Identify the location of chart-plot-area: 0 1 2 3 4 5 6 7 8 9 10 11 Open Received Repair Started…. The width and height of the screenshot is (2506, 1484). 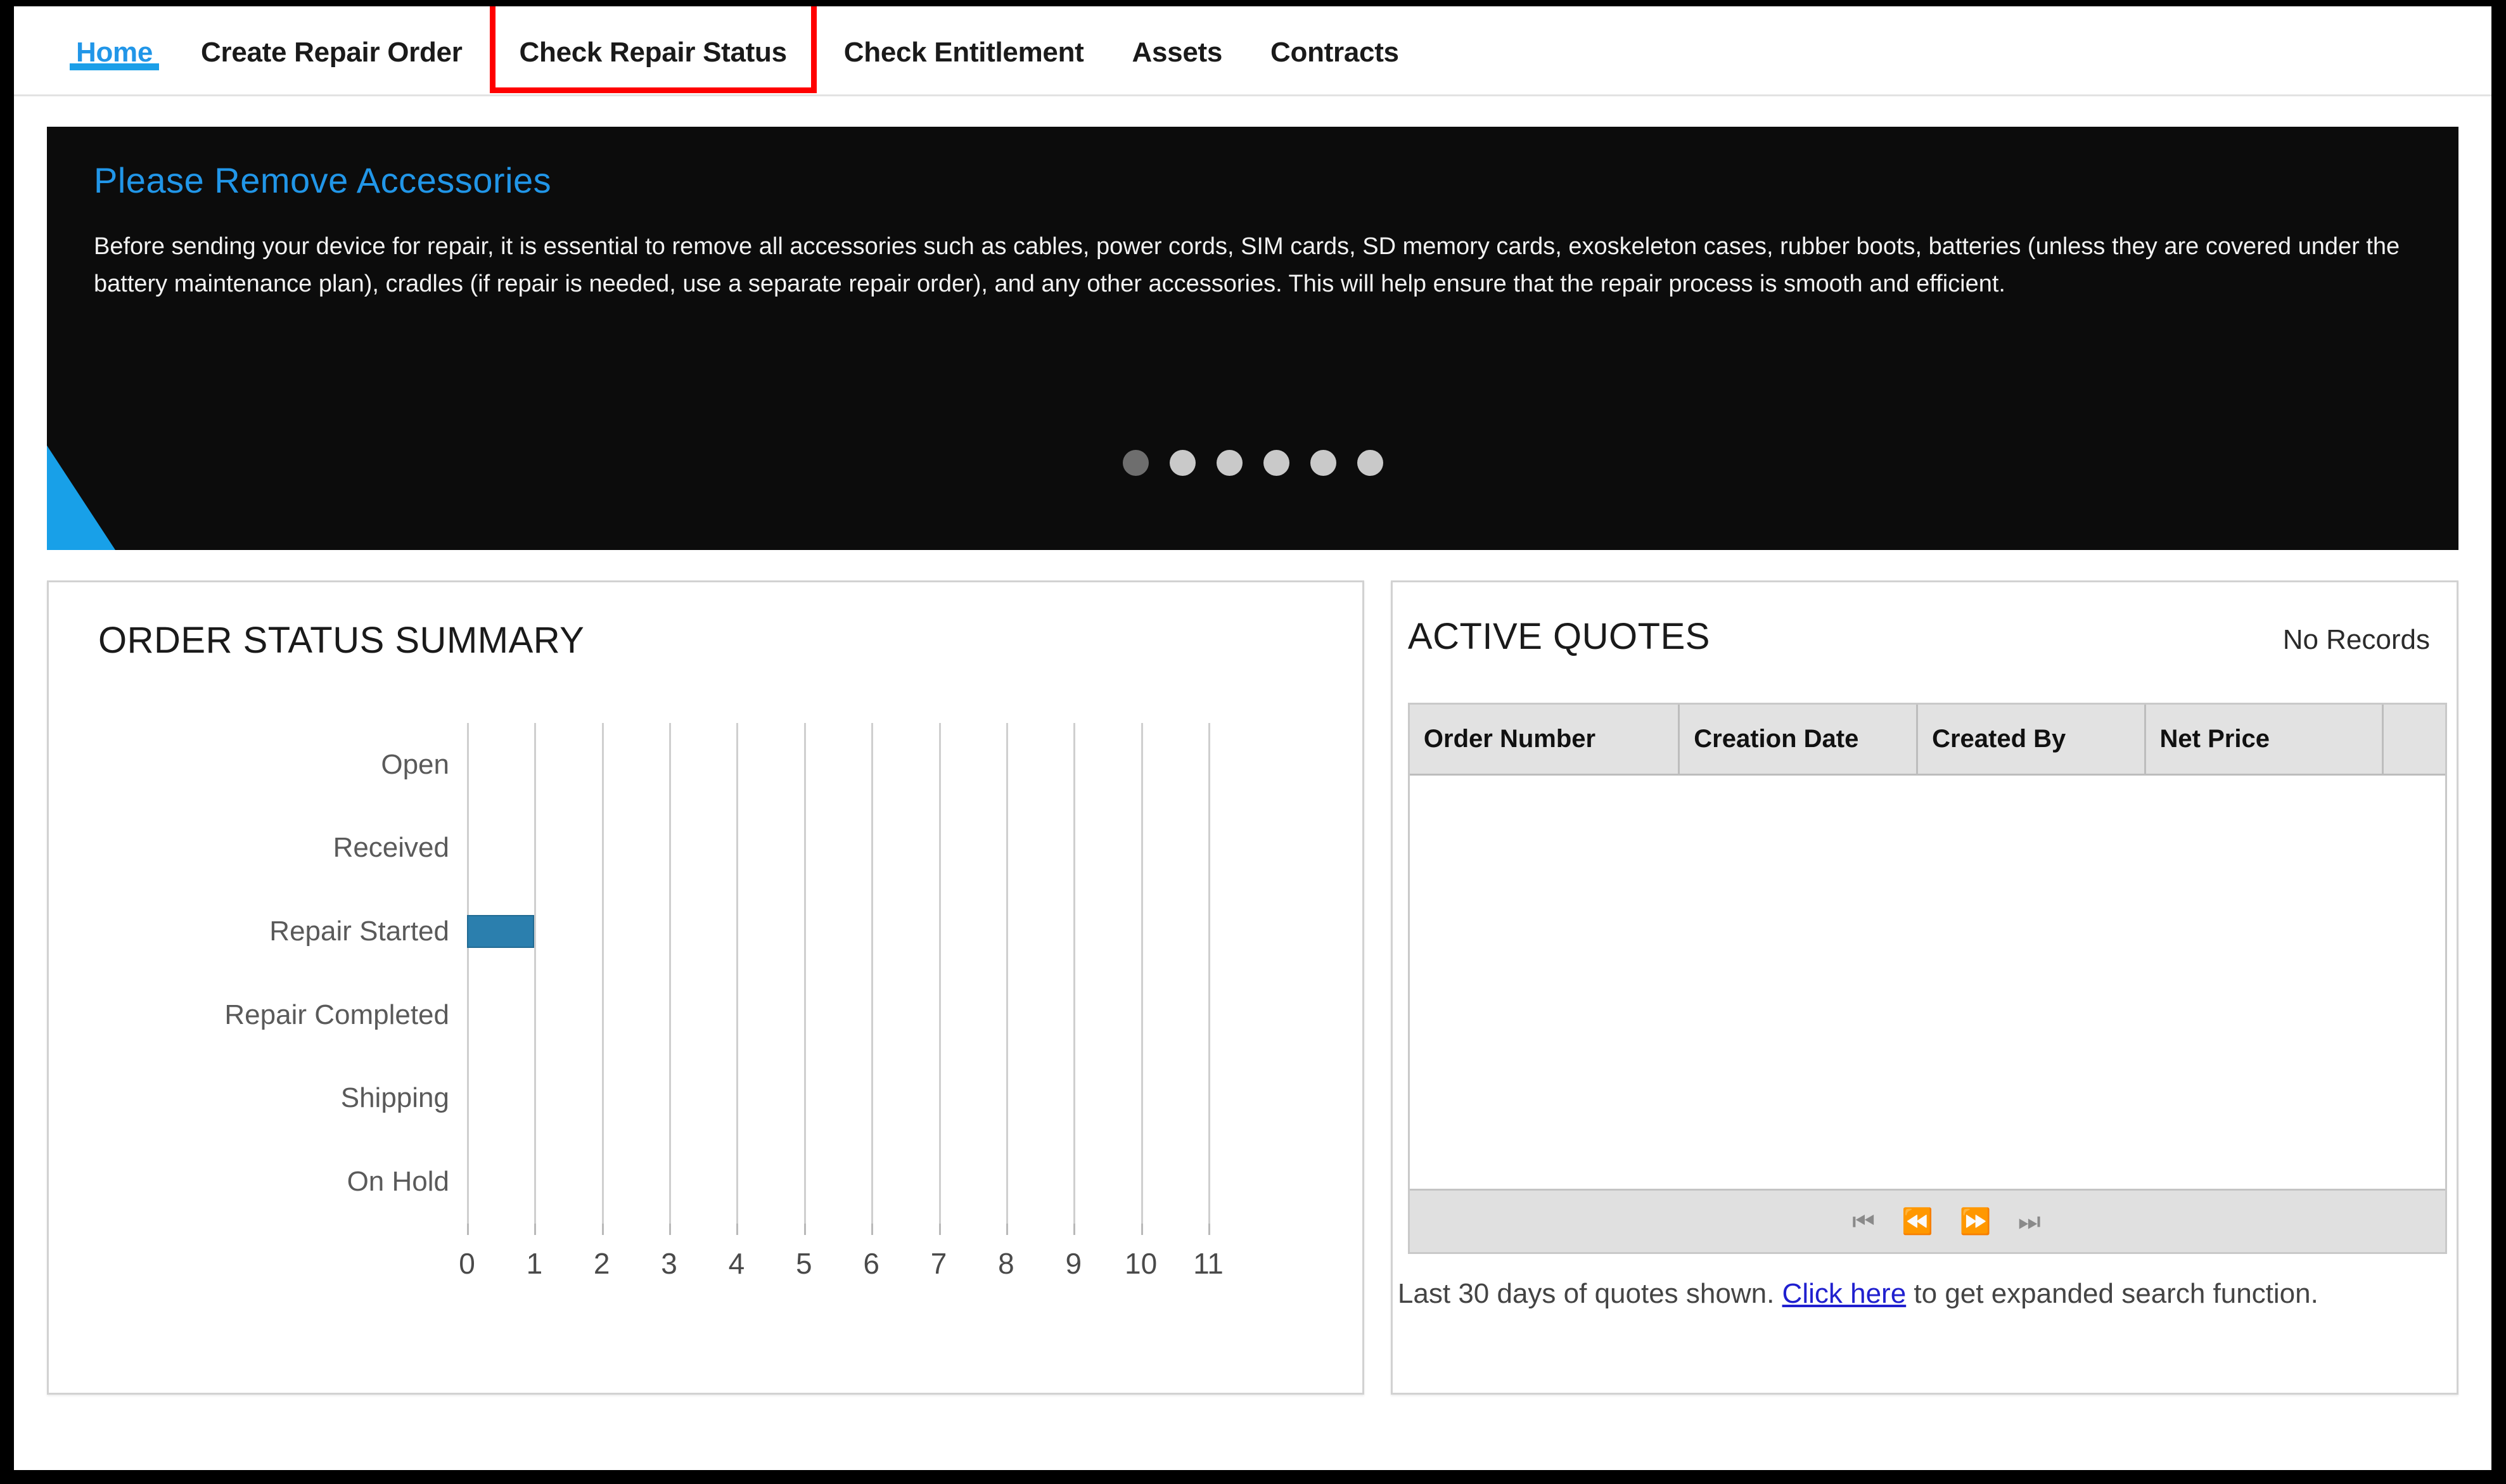
(724, 1001).